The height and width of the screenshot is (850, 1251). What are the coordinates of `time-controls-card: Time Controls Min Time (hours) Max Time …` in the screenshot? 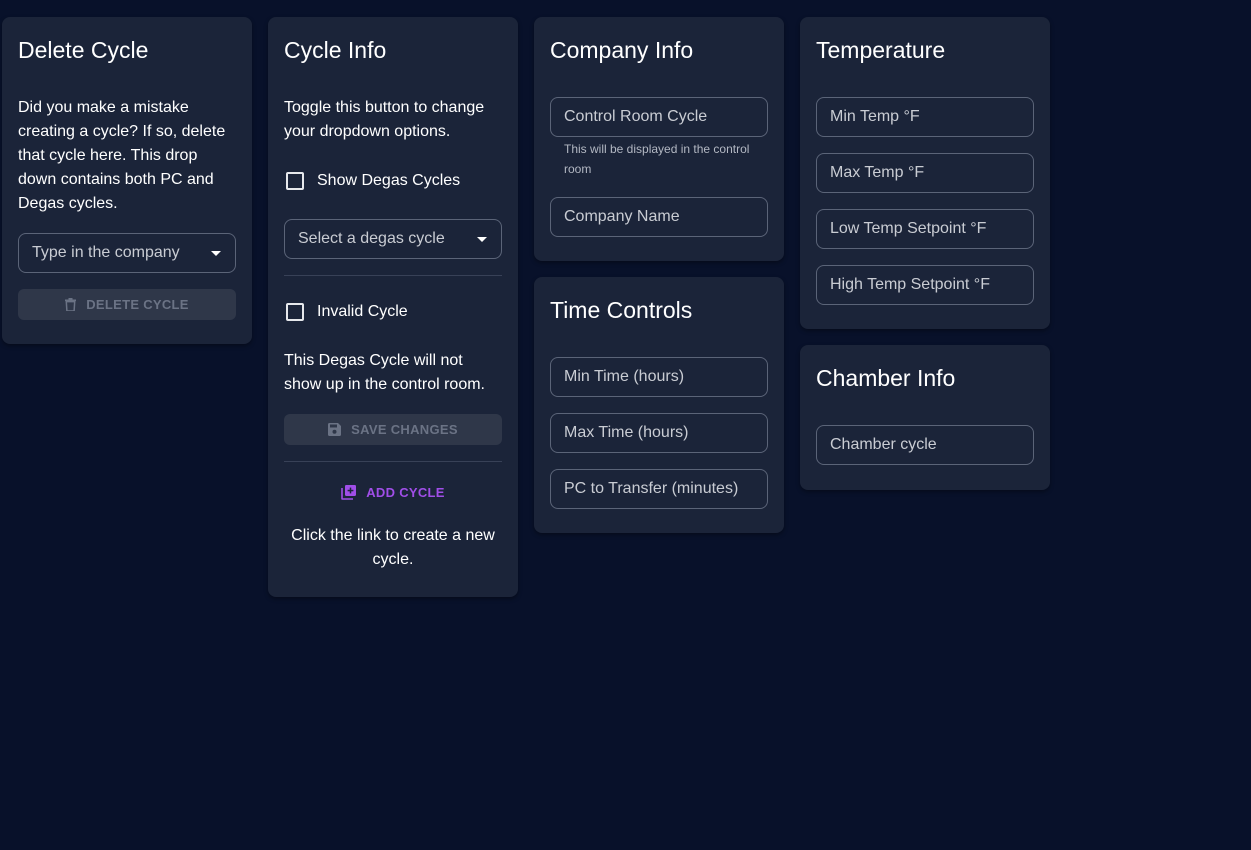 It's located at (659, 405).